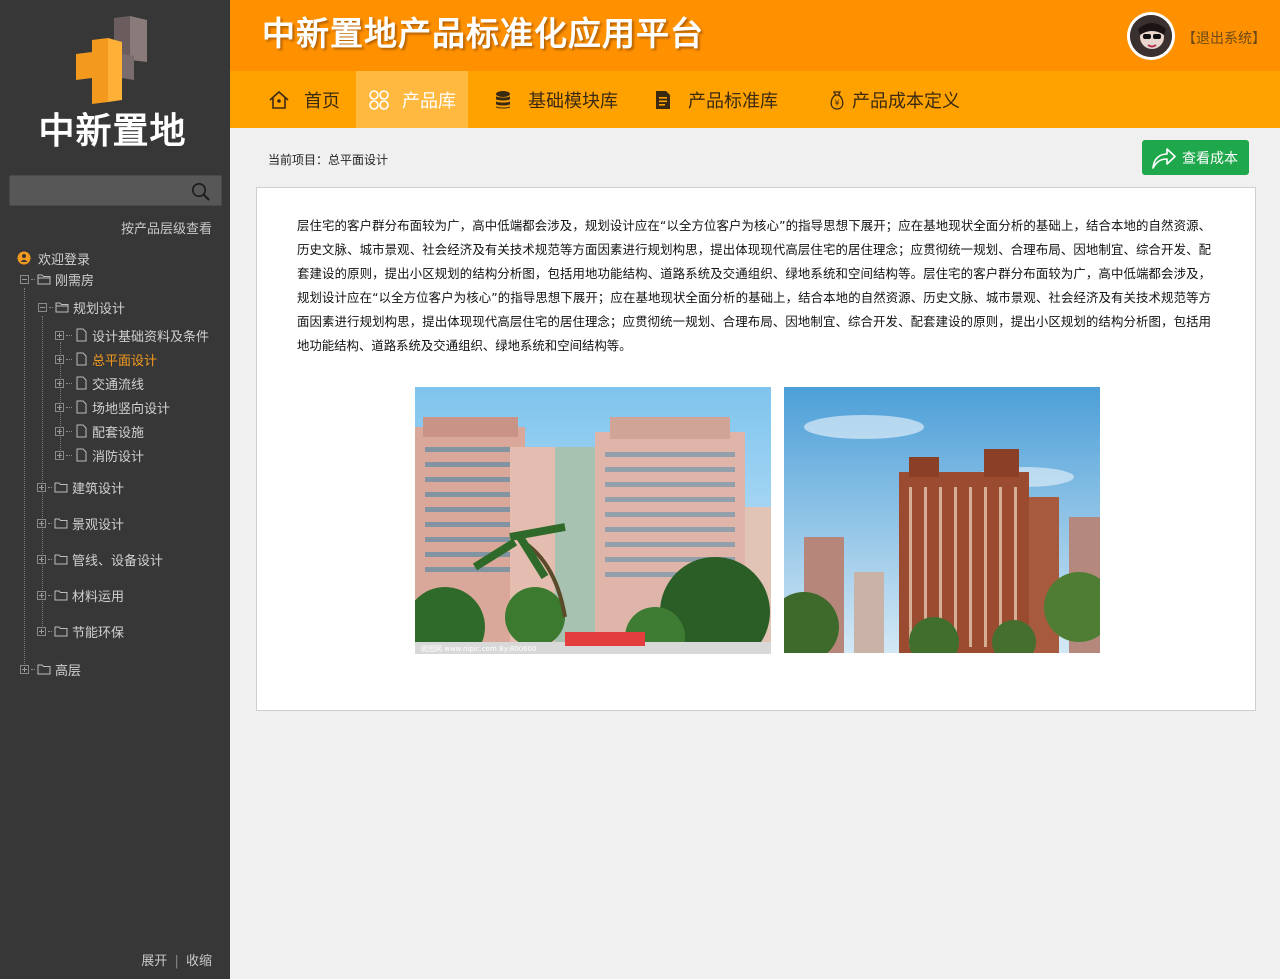 This screenshot has height=979, width=1280. I want to click on tree-item-landscape: 景观设计, so click(80, 523).